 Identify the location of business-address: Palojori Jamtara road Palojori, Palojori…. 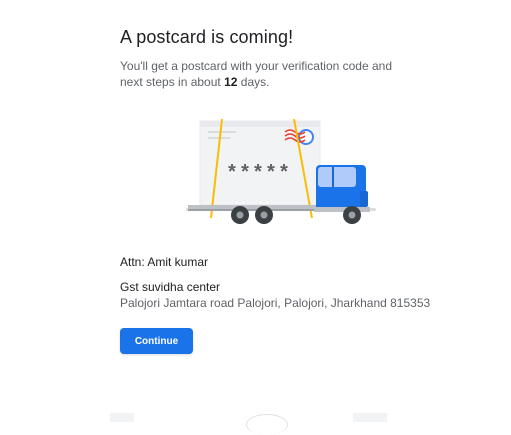
(275, 303).